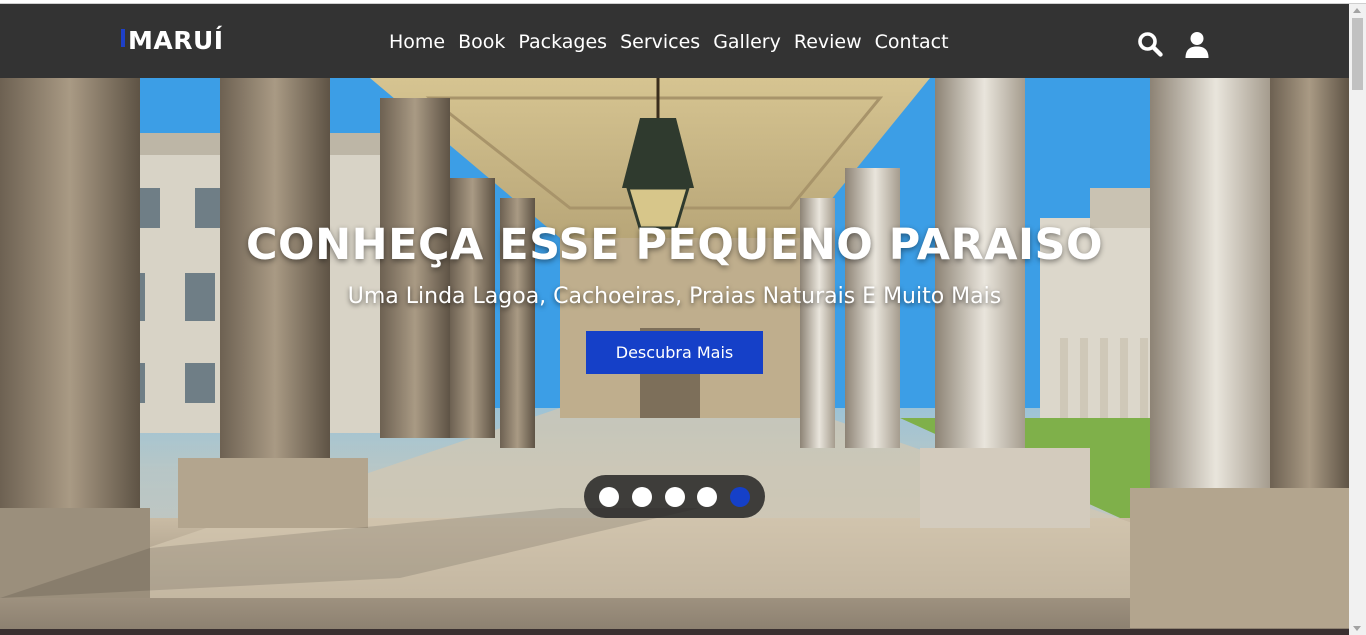 This screenshot has height=635, width=1366. Describe the element at coordinates (674, 632) in the screenshot. I see `next-section-edge` at that location.